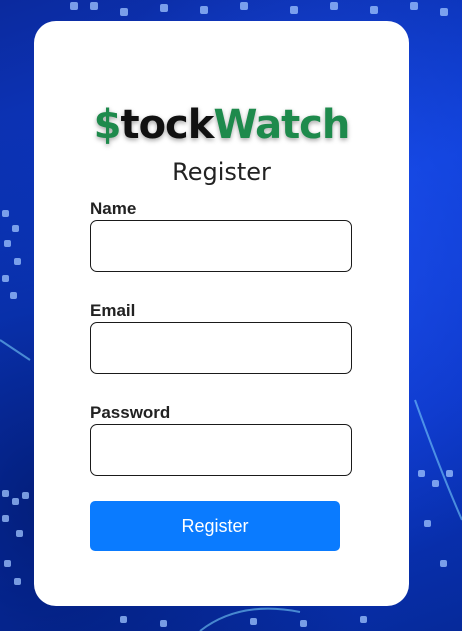 The width and height of the screenshot is (462, 631). I want to click on brand-logo-dollar: $, so click(107, 125).